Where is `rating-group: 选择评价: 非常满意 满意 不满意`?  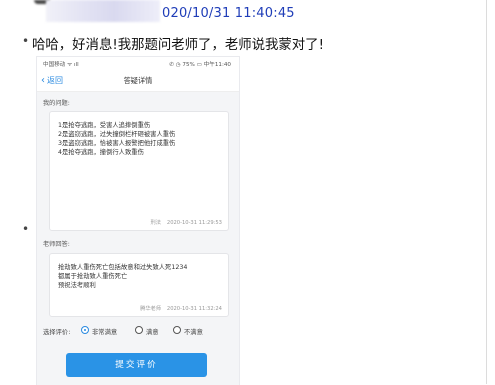 rating-group: 选择评价: 非常满意 满意 不满意 is located at coordinates (138, 331).